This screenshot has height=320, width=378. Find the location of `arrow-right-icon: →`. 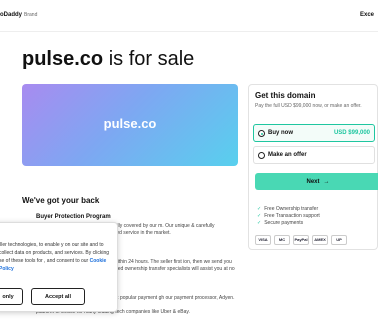

arrow-right-icon: → is located at coordinates (326, 181).